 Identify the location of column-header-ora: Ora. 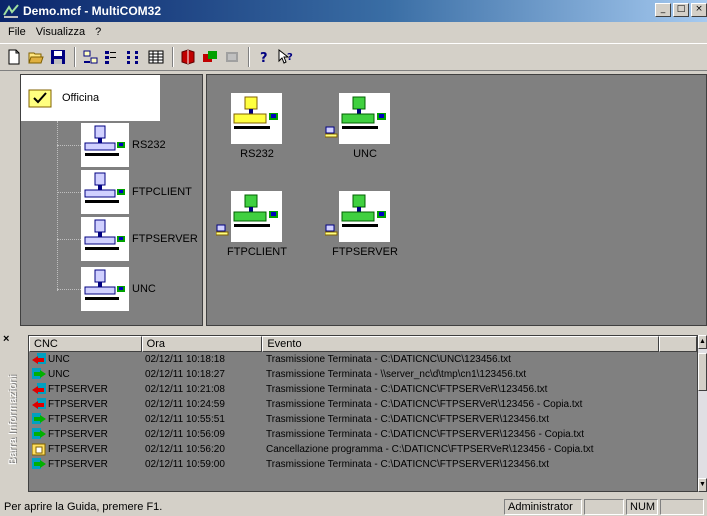
(202, 344).